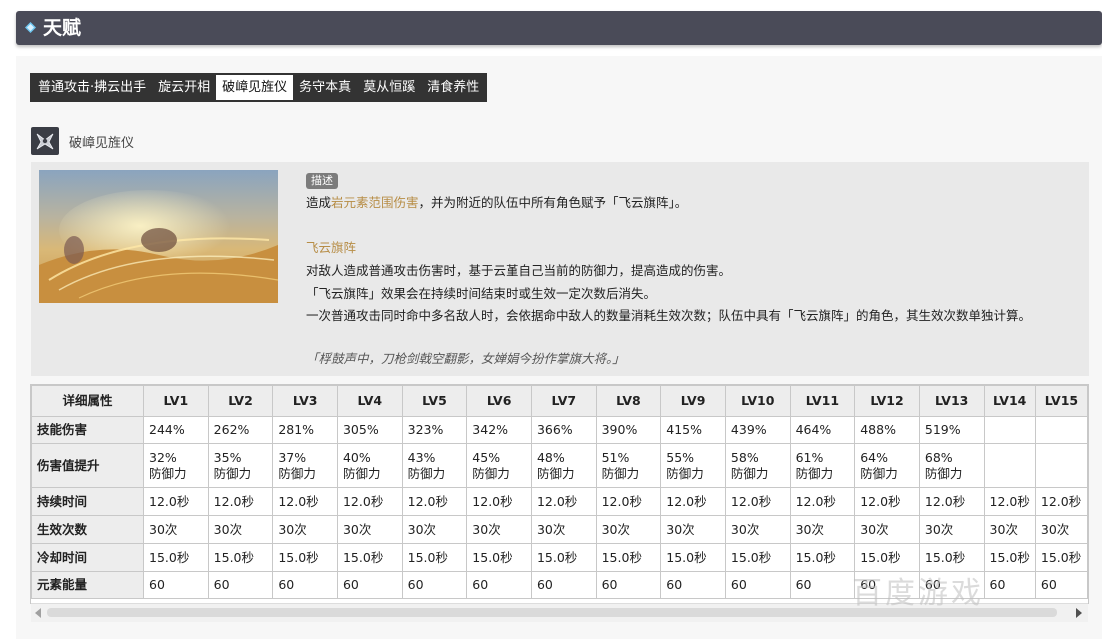 This screenshot has width=1102, height=639. What do you see at coordinates (102, 143) in the screenshot?
I see `skill-name: 破嶂见旌仪` at bounding box center [102, 143].